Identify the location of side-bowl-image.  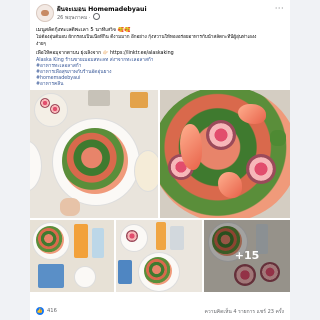
(146, 171).